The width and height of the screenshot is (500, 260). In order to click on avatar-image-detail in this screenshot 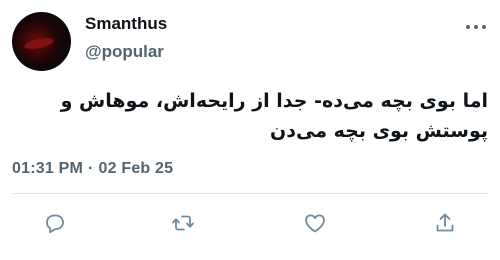, I will do `click(39, 43)`.